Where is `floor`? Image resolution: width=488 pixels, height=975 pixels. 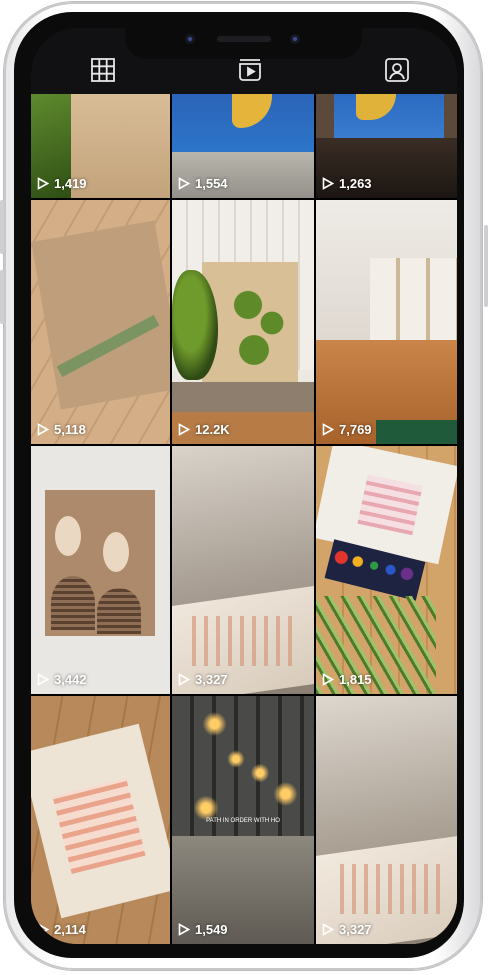 floor is located at coordinates (243, 175).